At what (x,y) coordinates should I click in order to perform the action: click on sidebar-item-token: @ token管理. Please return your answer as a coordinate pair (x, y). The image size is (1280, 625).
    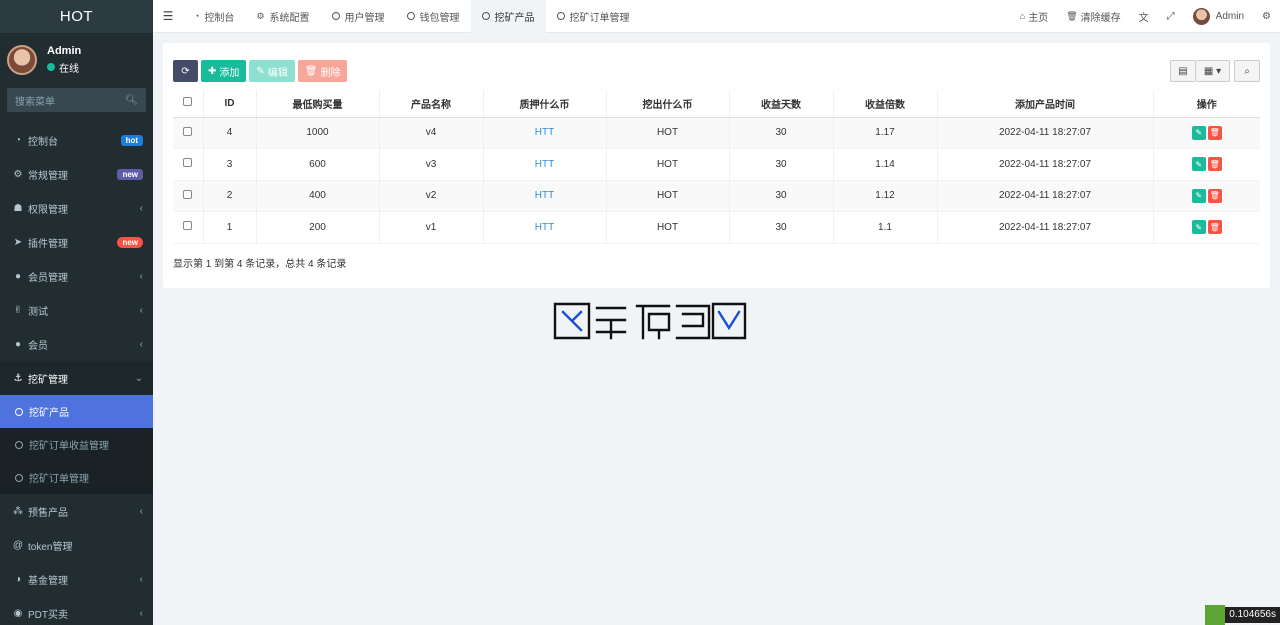
    Looking at the image, I should click on (76, 545).